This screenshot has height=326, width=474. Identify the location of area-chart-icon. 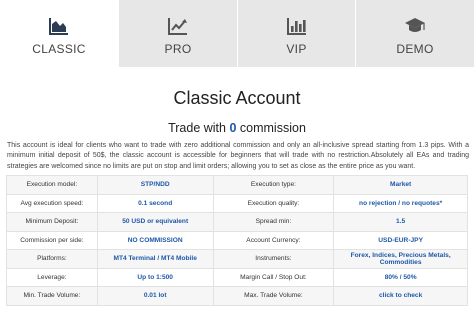
(59, 26).